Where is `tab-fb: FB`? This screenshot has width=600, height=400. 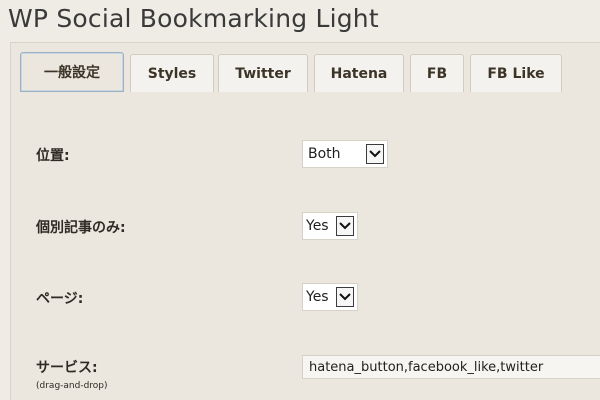 tab-fb: FB is located at coordinates (437, 73).